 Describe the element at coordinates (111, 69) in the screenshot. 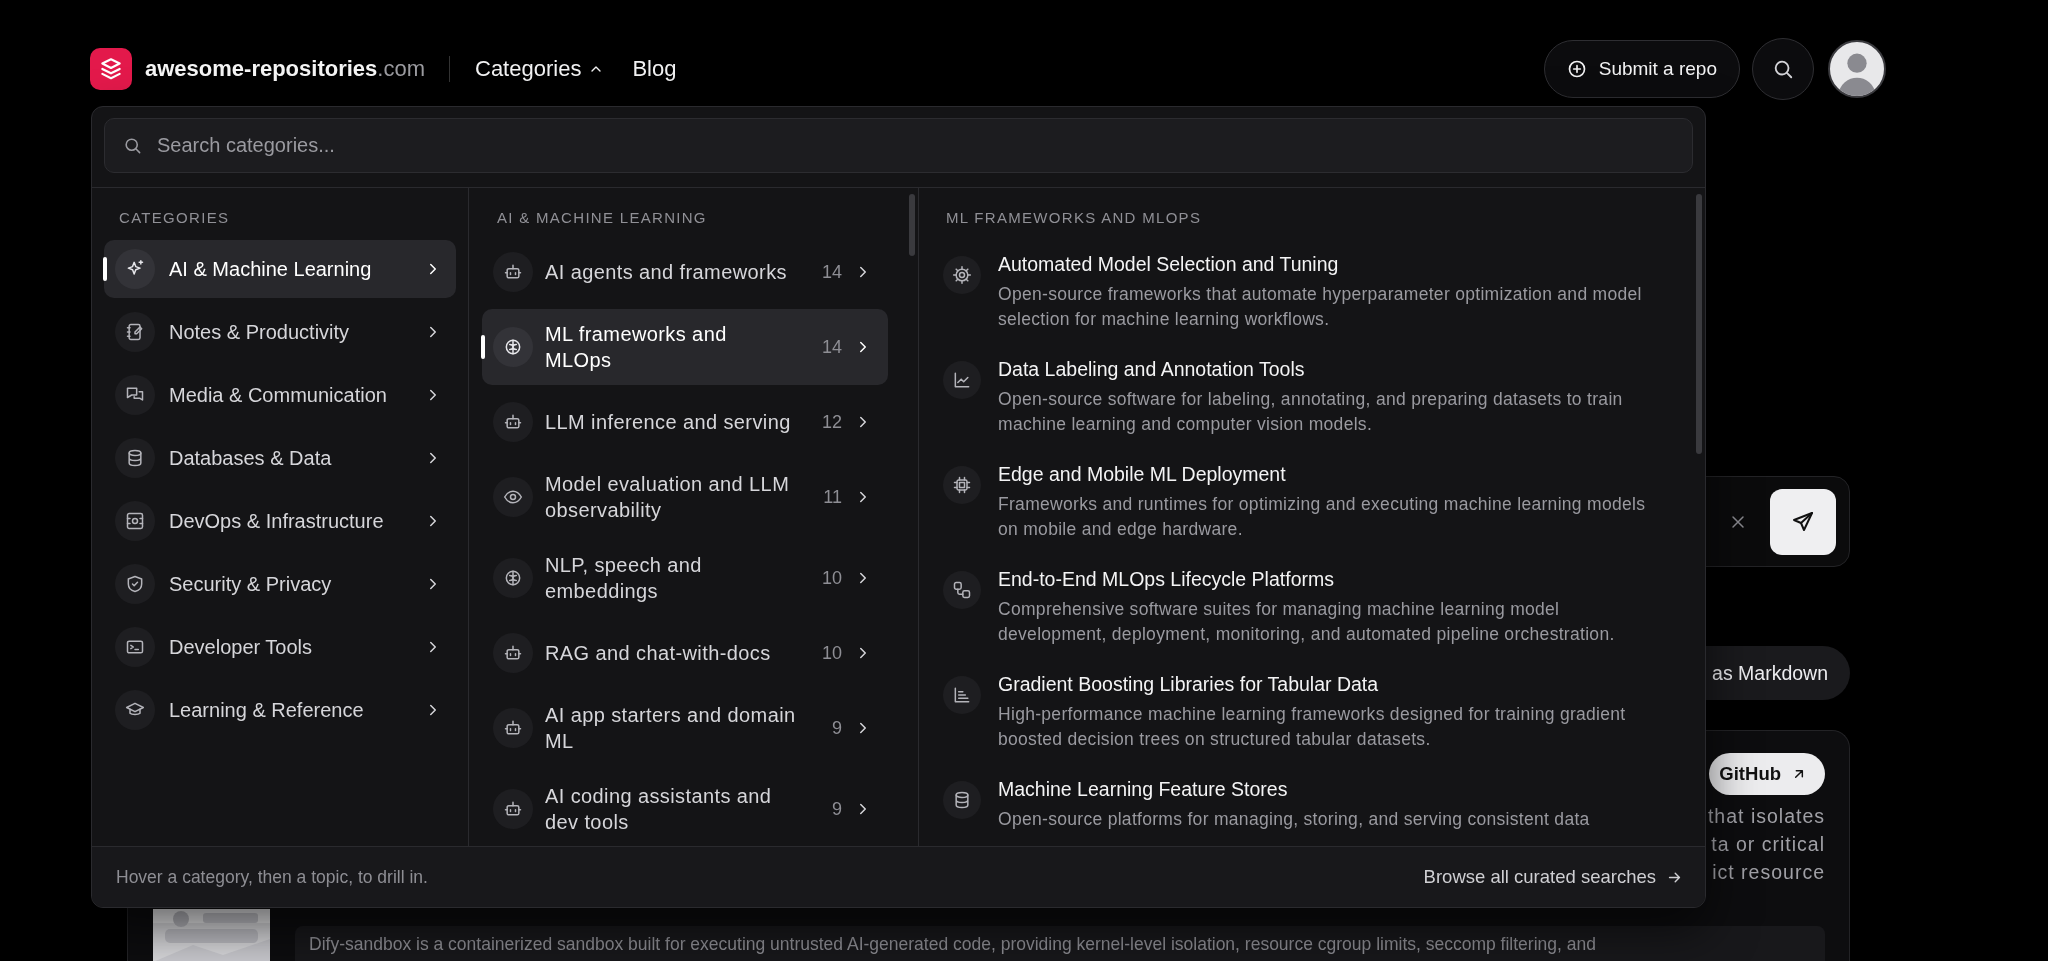

I see `logo-icon` at that location.